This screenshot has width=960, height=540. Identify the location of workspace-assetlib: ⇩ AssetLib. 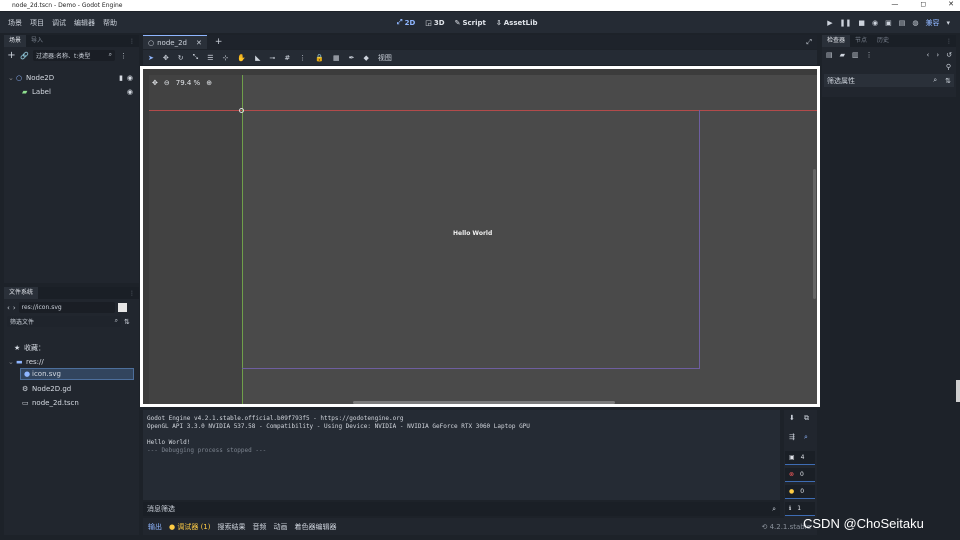
(517, 23).